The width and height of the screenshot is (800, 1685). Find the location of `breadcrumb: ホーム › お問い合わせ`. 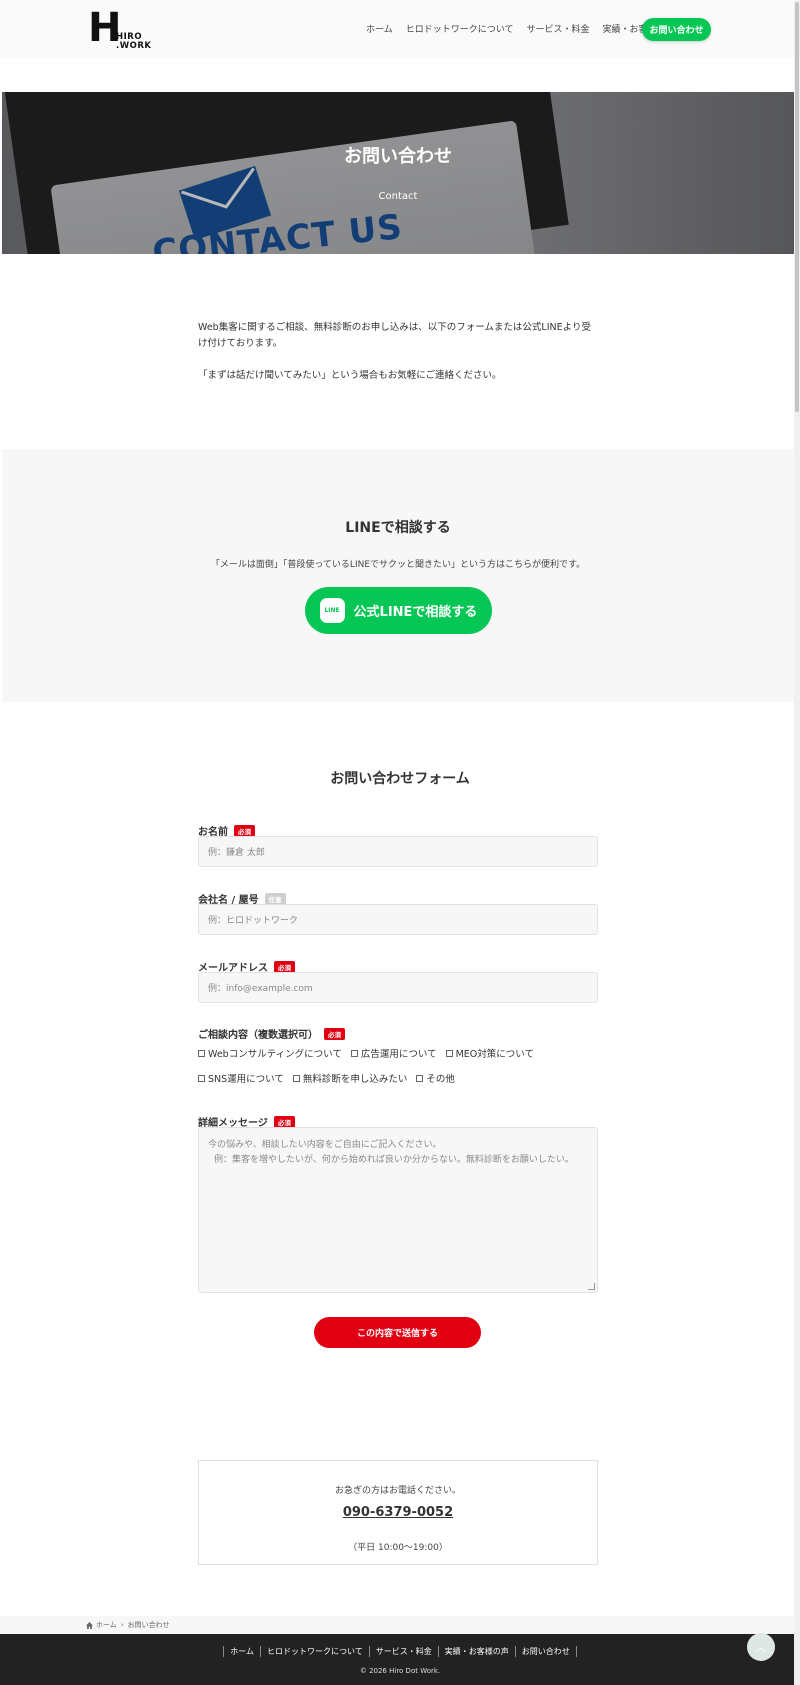

breadcrumb: ホーム › お問い合わせ is located at coordinates (400, 1625).